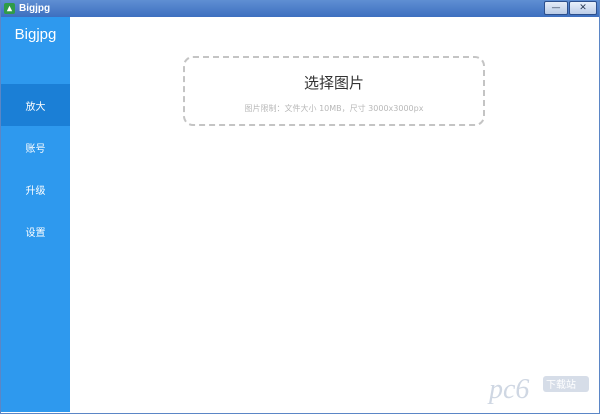 This screenshot has height=414, width=600. I want to click on sidebar-item-account: 账号, so click(35, 147).